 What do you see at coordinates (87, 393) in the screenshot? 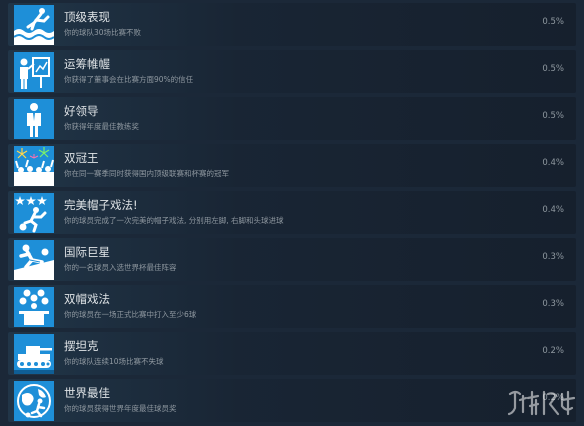
I see `achievement-title: 世界最佳` at bounding box center [87, 393].